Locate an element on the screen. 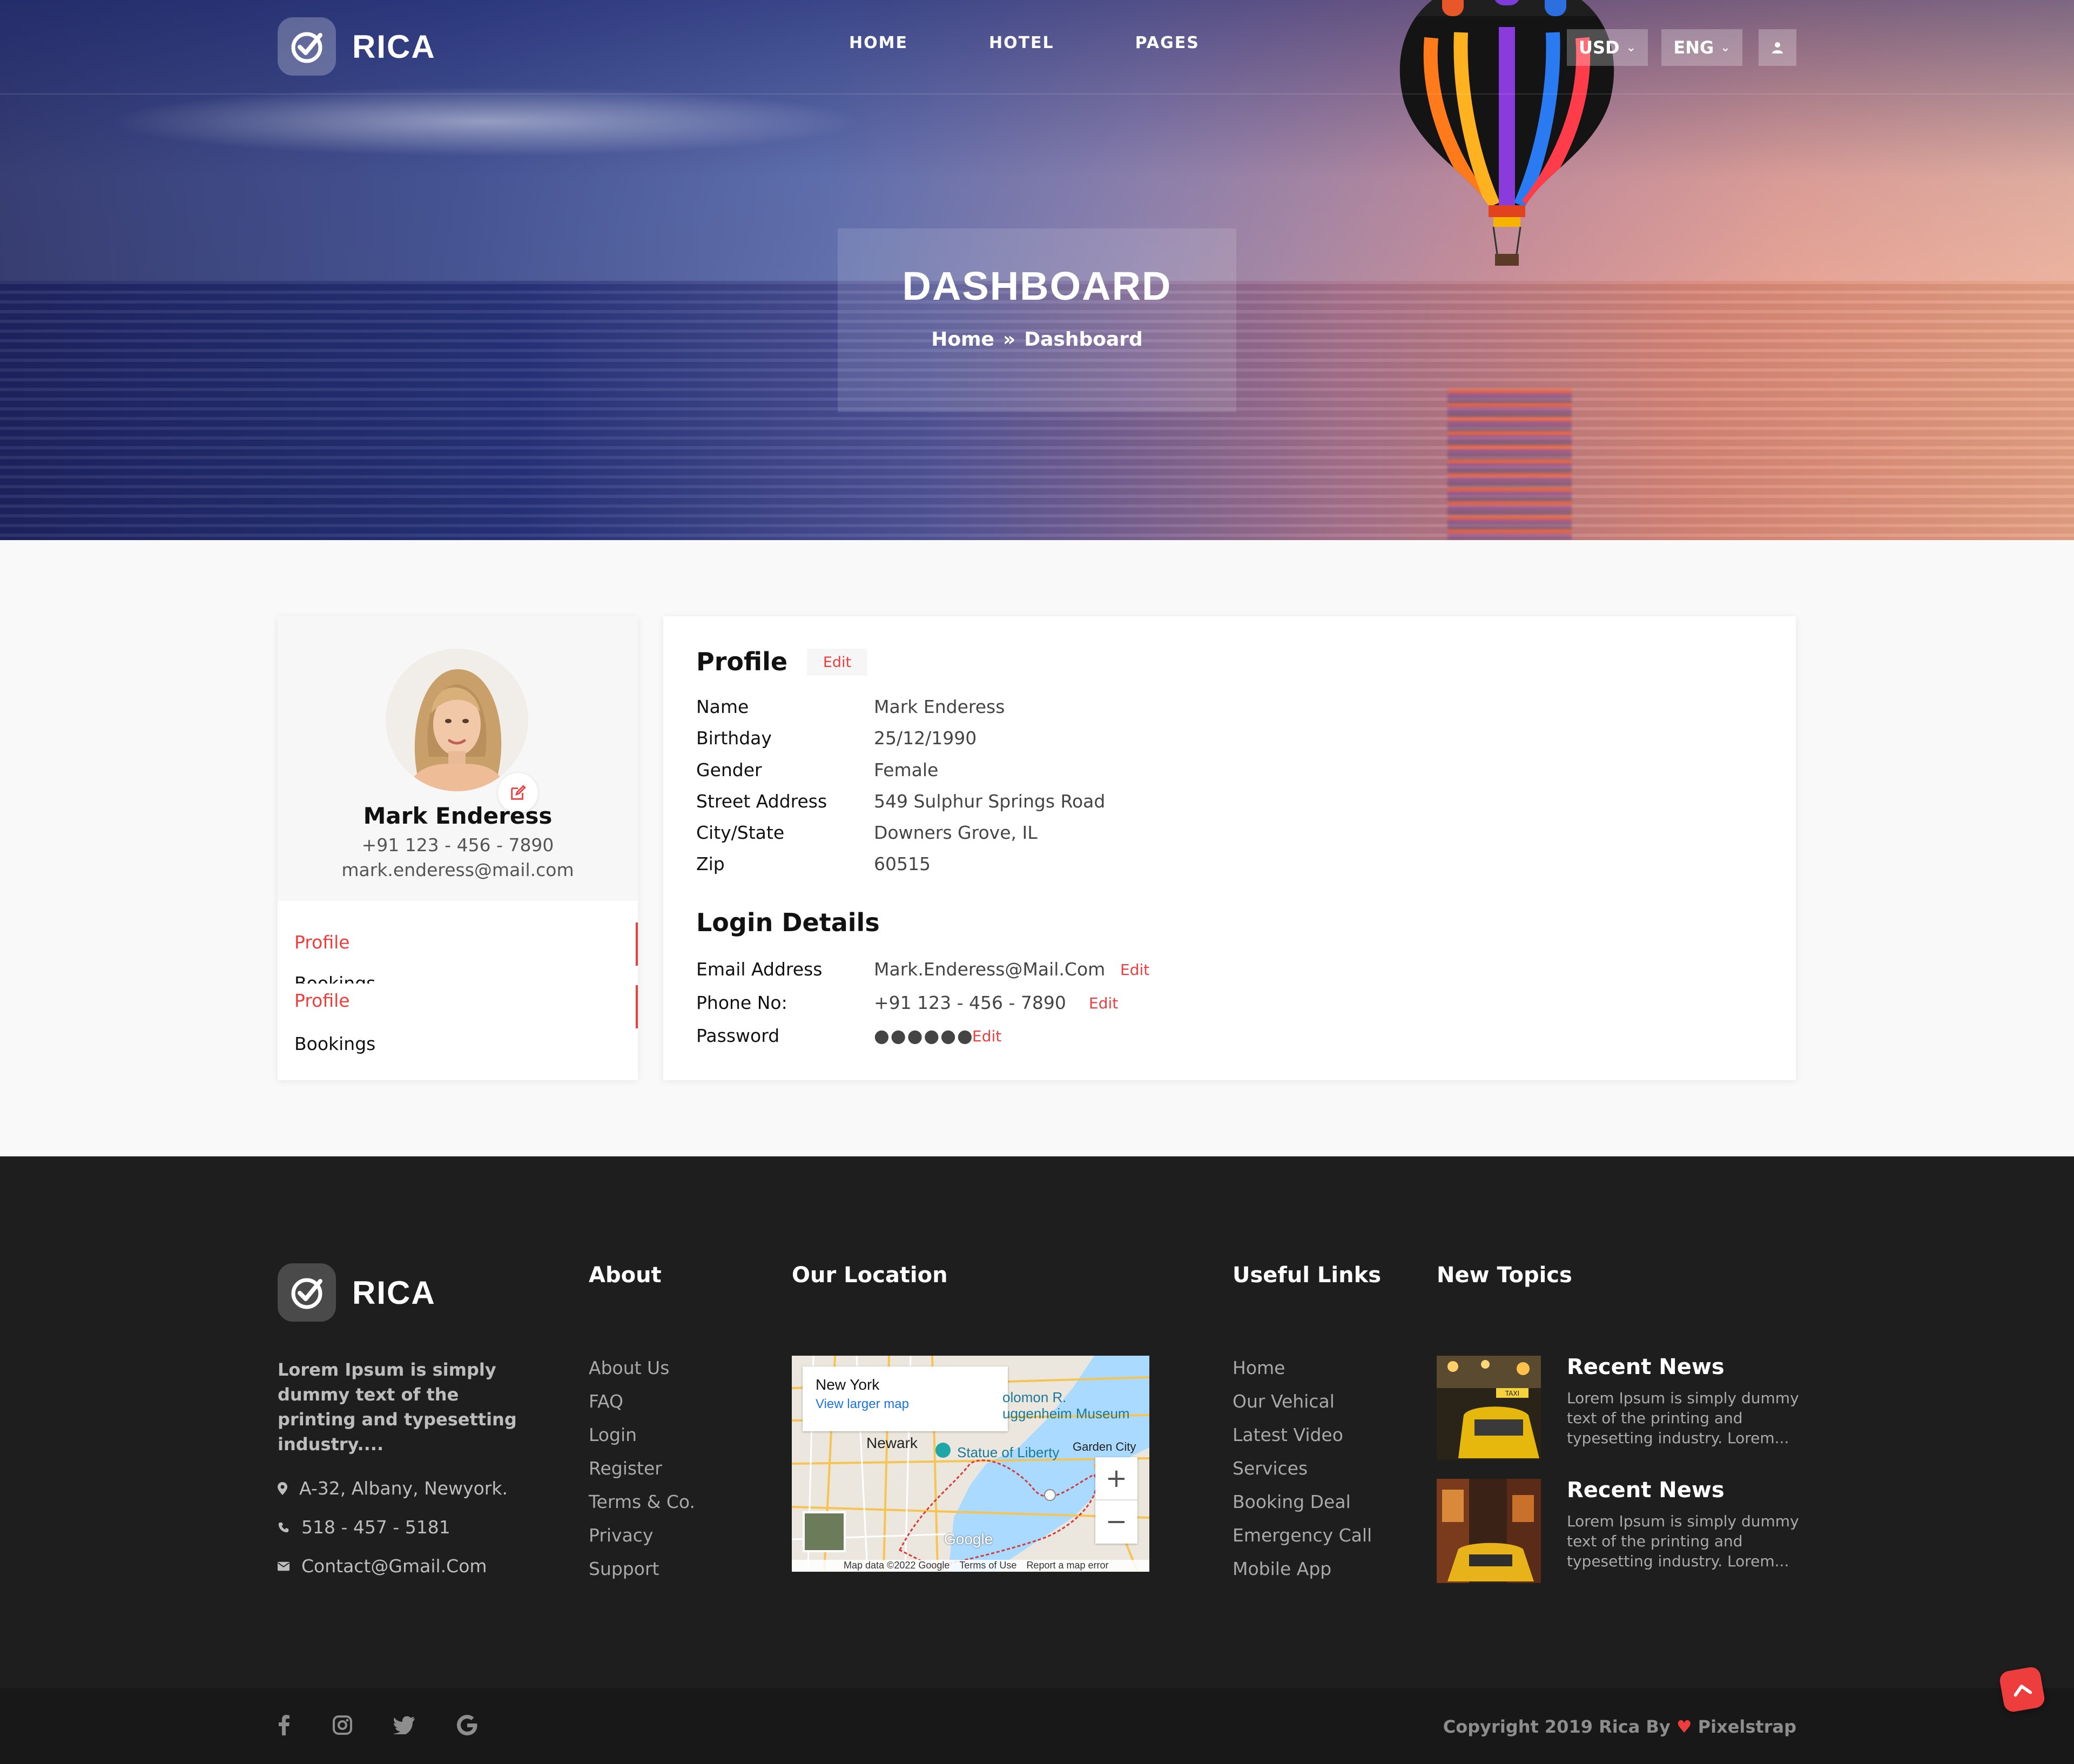  nav-pages: PAGES is located at coordinates (1168, 42).